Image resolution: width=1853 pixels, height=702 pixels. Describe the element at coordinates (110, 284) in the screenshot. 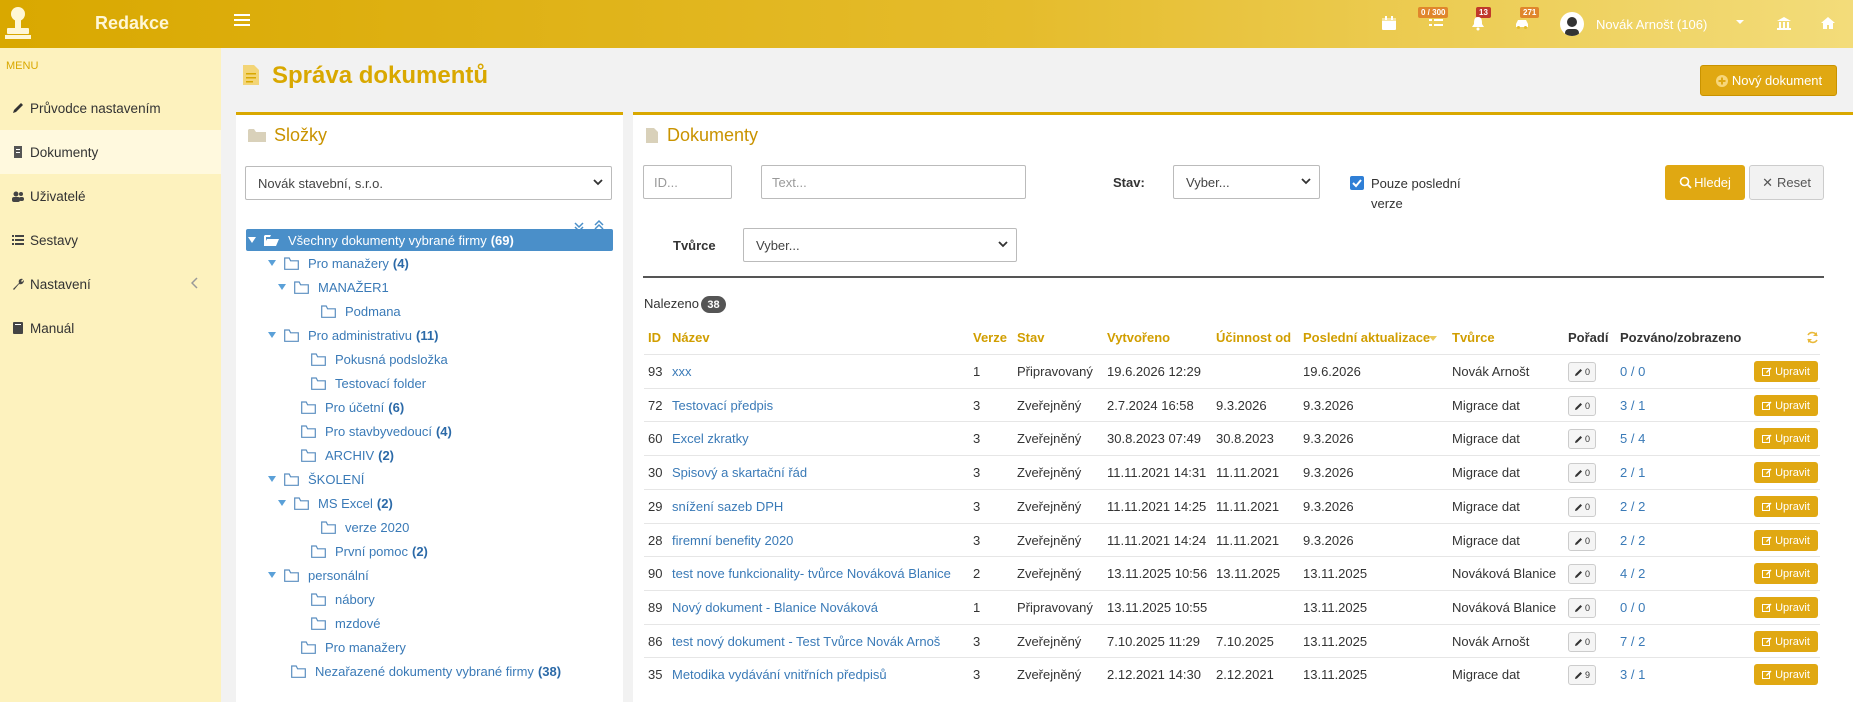

I see `sidebar-item-settings: Nastavení` at that location.